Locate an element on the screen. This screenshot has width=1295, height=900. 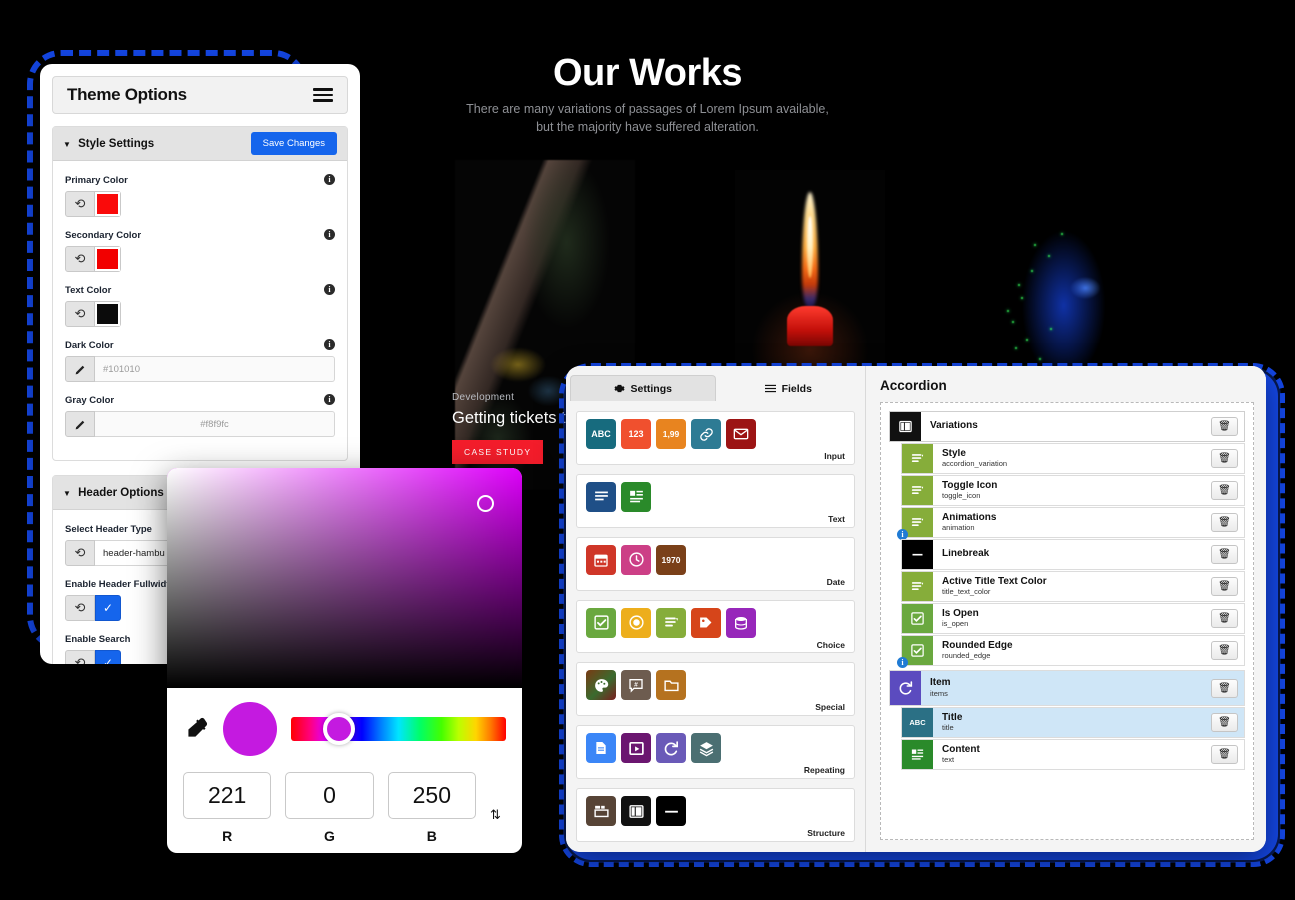
field-dark-color: Dark Color i #101010 is located at coordinates (200, 360).